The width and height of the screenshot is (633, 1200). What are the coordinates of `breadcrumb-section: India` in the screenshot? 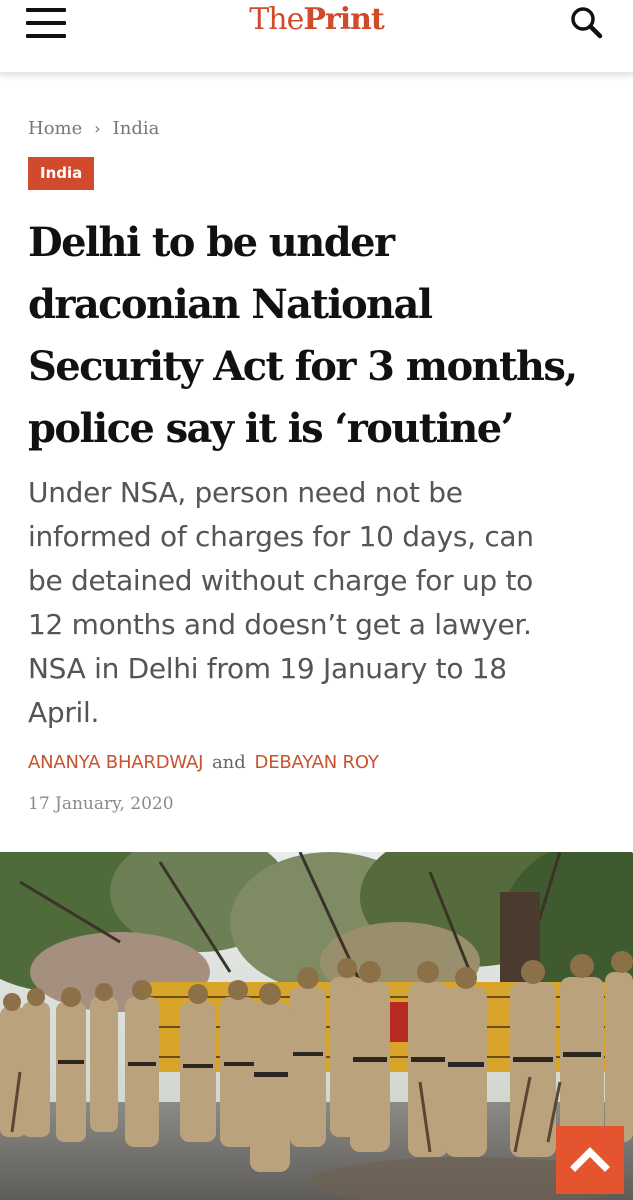 It's located at (136, 128).